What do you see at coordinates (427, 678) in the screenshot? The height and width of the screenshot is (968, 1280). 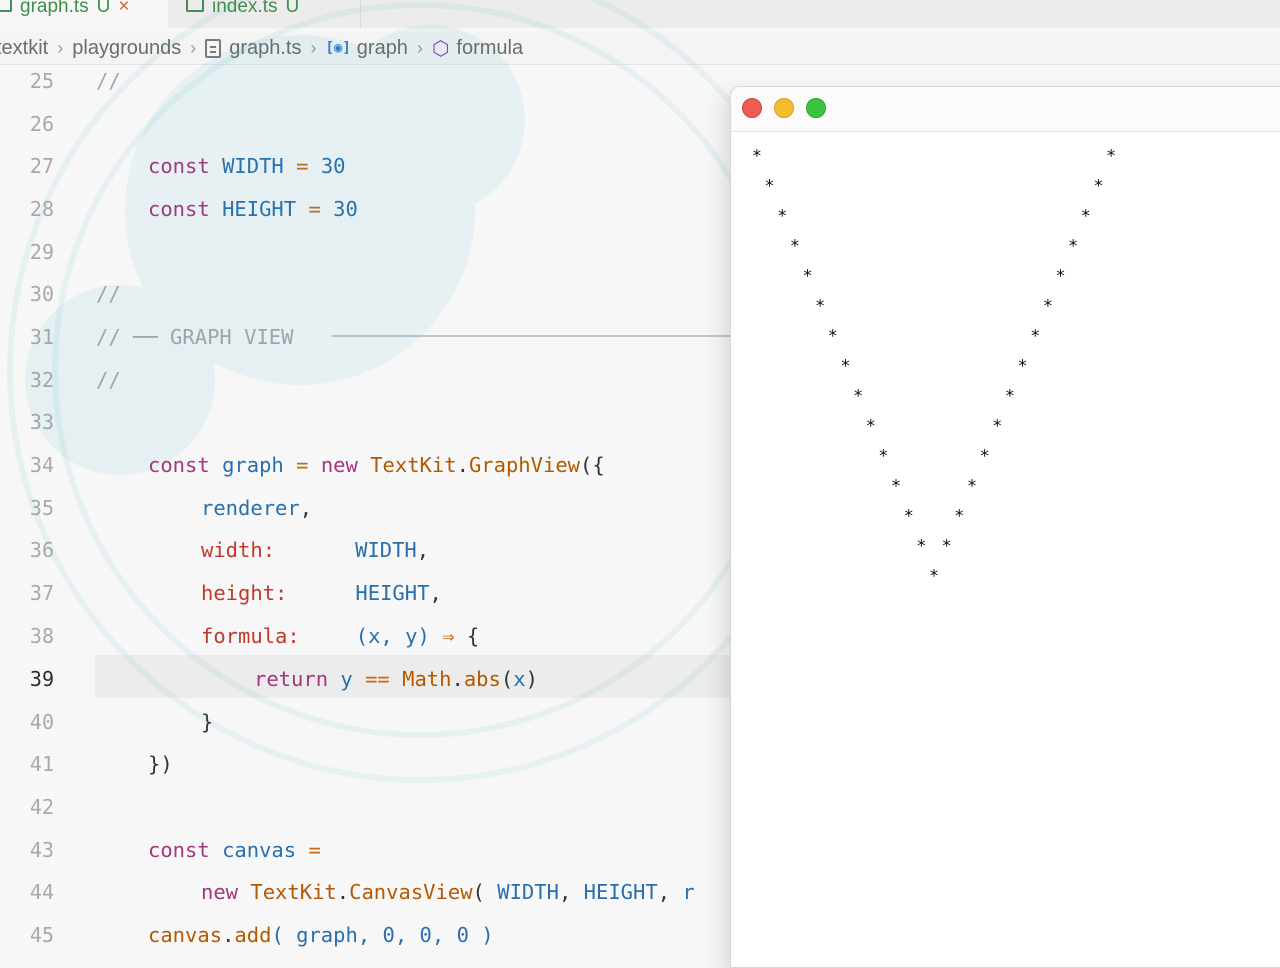 I see `class-name: Math` at bounding box center [427, 678].